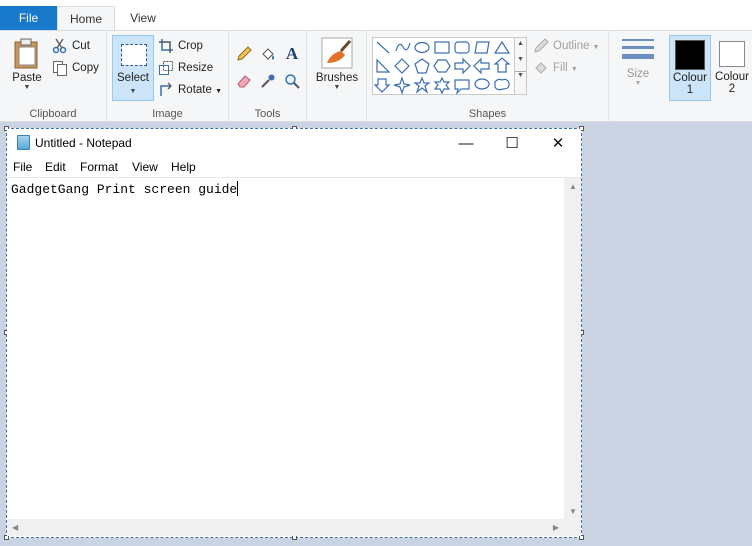 This screenshot has height=546, width=752. What do you see at coordinates (55, 167) in the screenshot?
I see `menu-edit: Edit` at bounding box center [55, 167].